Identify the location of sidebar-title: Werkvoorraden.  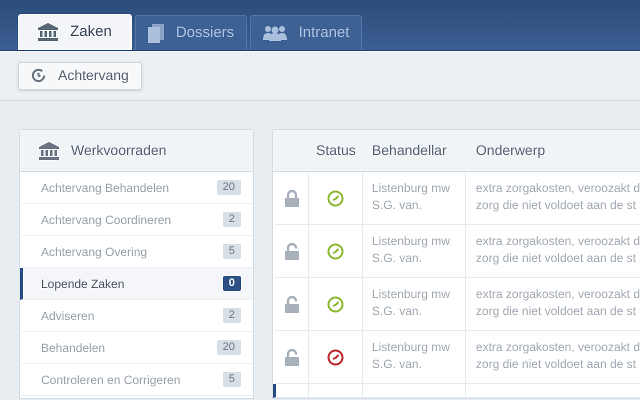
(118, 150).